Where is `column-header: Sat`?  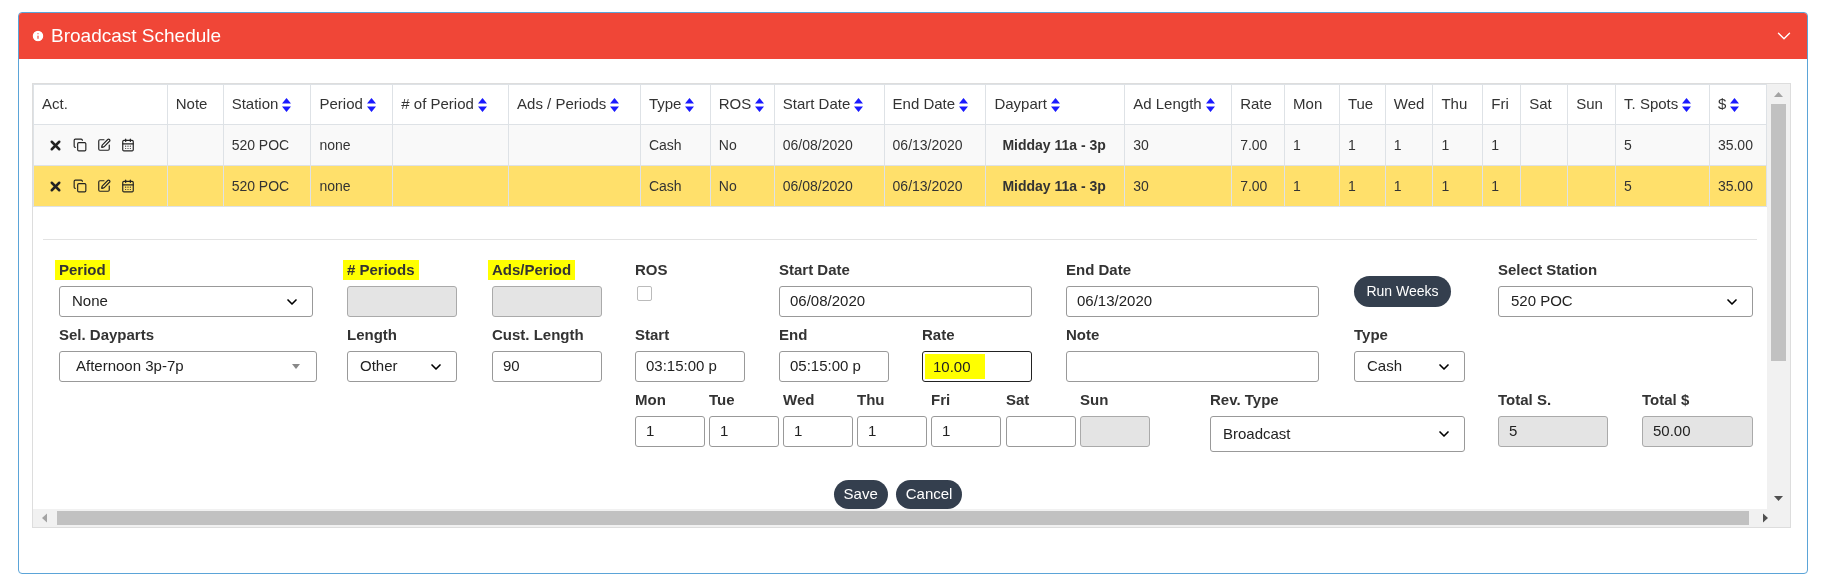
column-header: Sat is located at coordinates (1540, 104).